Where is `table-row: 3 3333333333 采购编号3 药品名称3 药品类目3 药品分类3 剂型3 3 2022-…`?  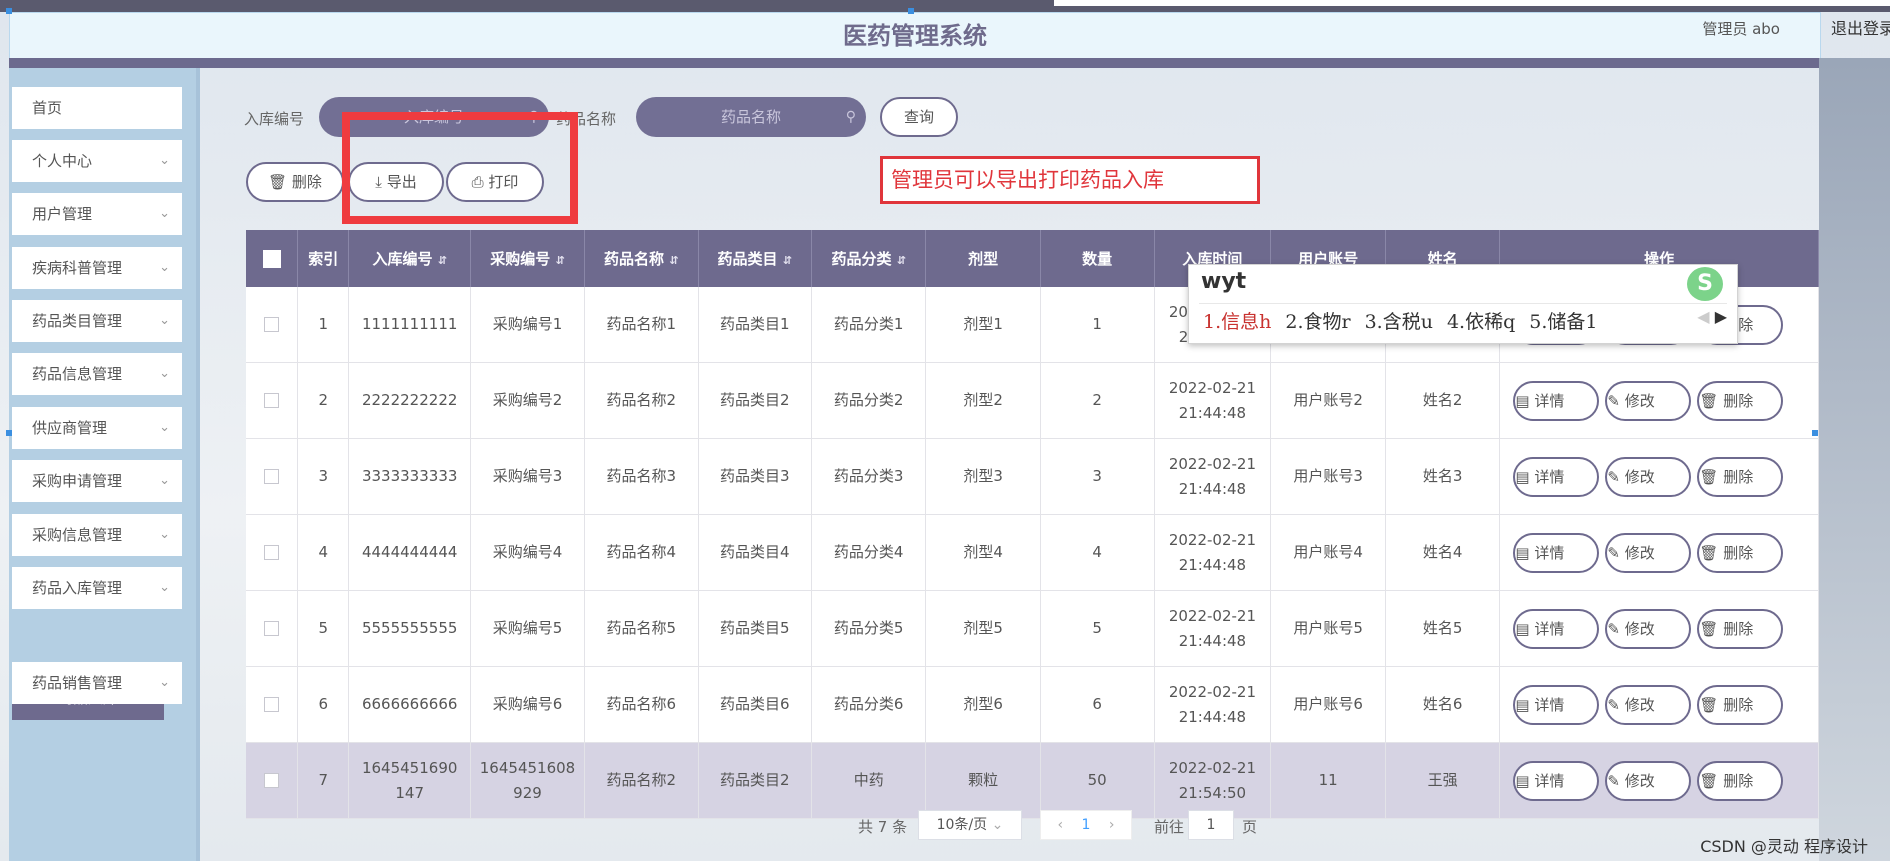 table-row: 3 3333333333 采购编号3 药品名称3 药品类目3 药品分类3 剂型3 3 2022-… is located at coordinates (1032, 476).